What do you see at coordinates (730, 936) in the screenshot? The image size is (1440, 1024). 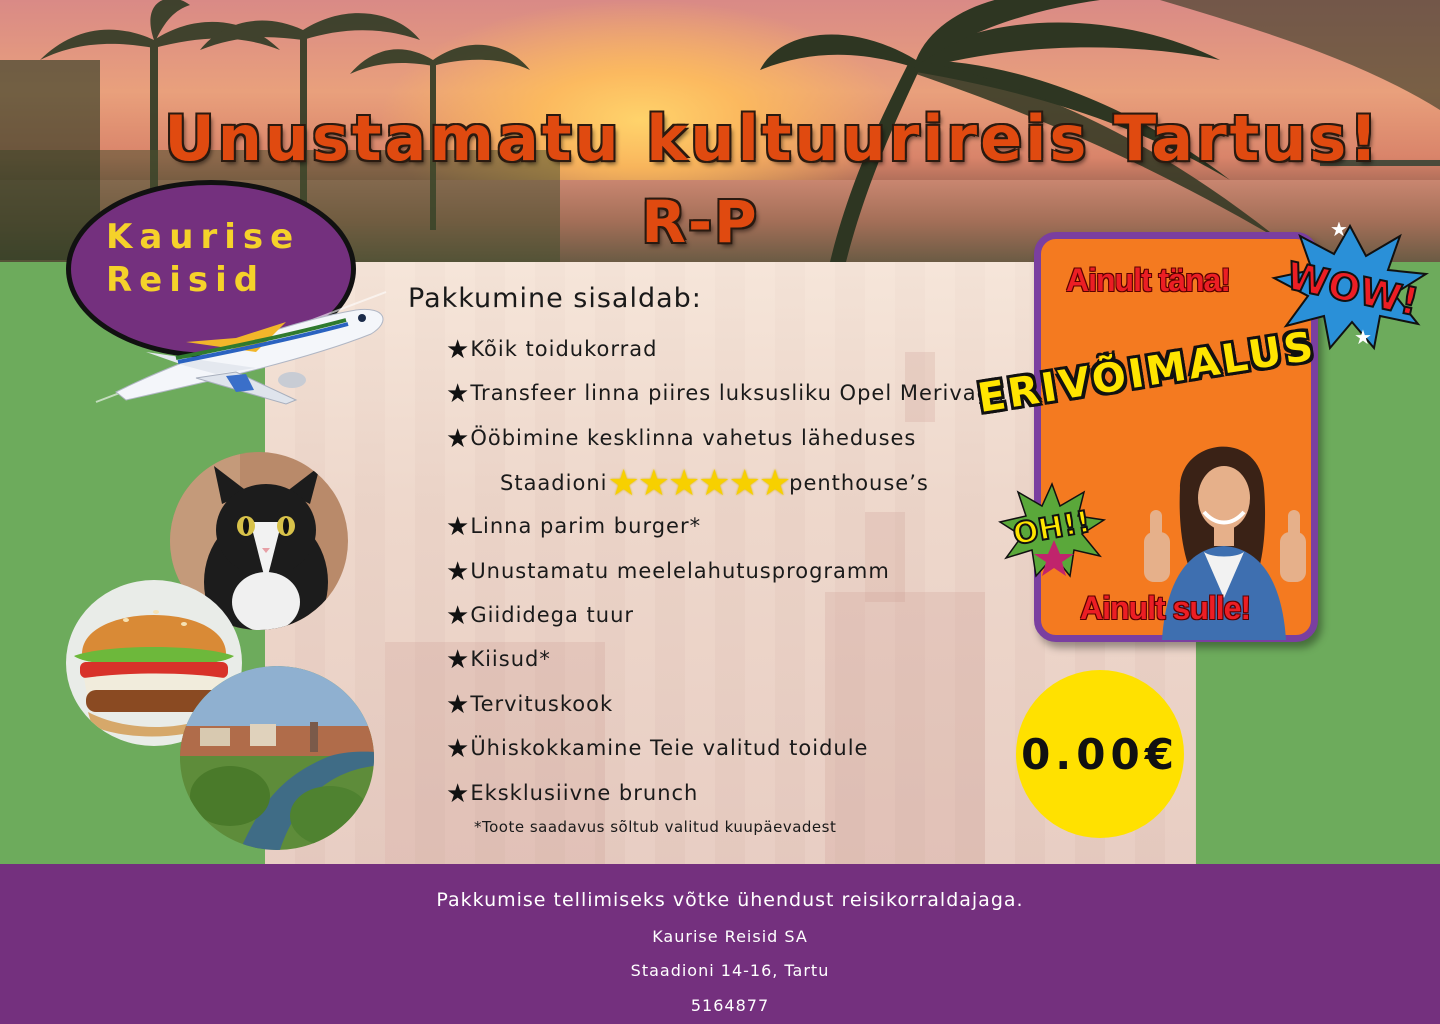 I see `footer-company: Kaurise Reisid SA` at bounding box center [730, 936].